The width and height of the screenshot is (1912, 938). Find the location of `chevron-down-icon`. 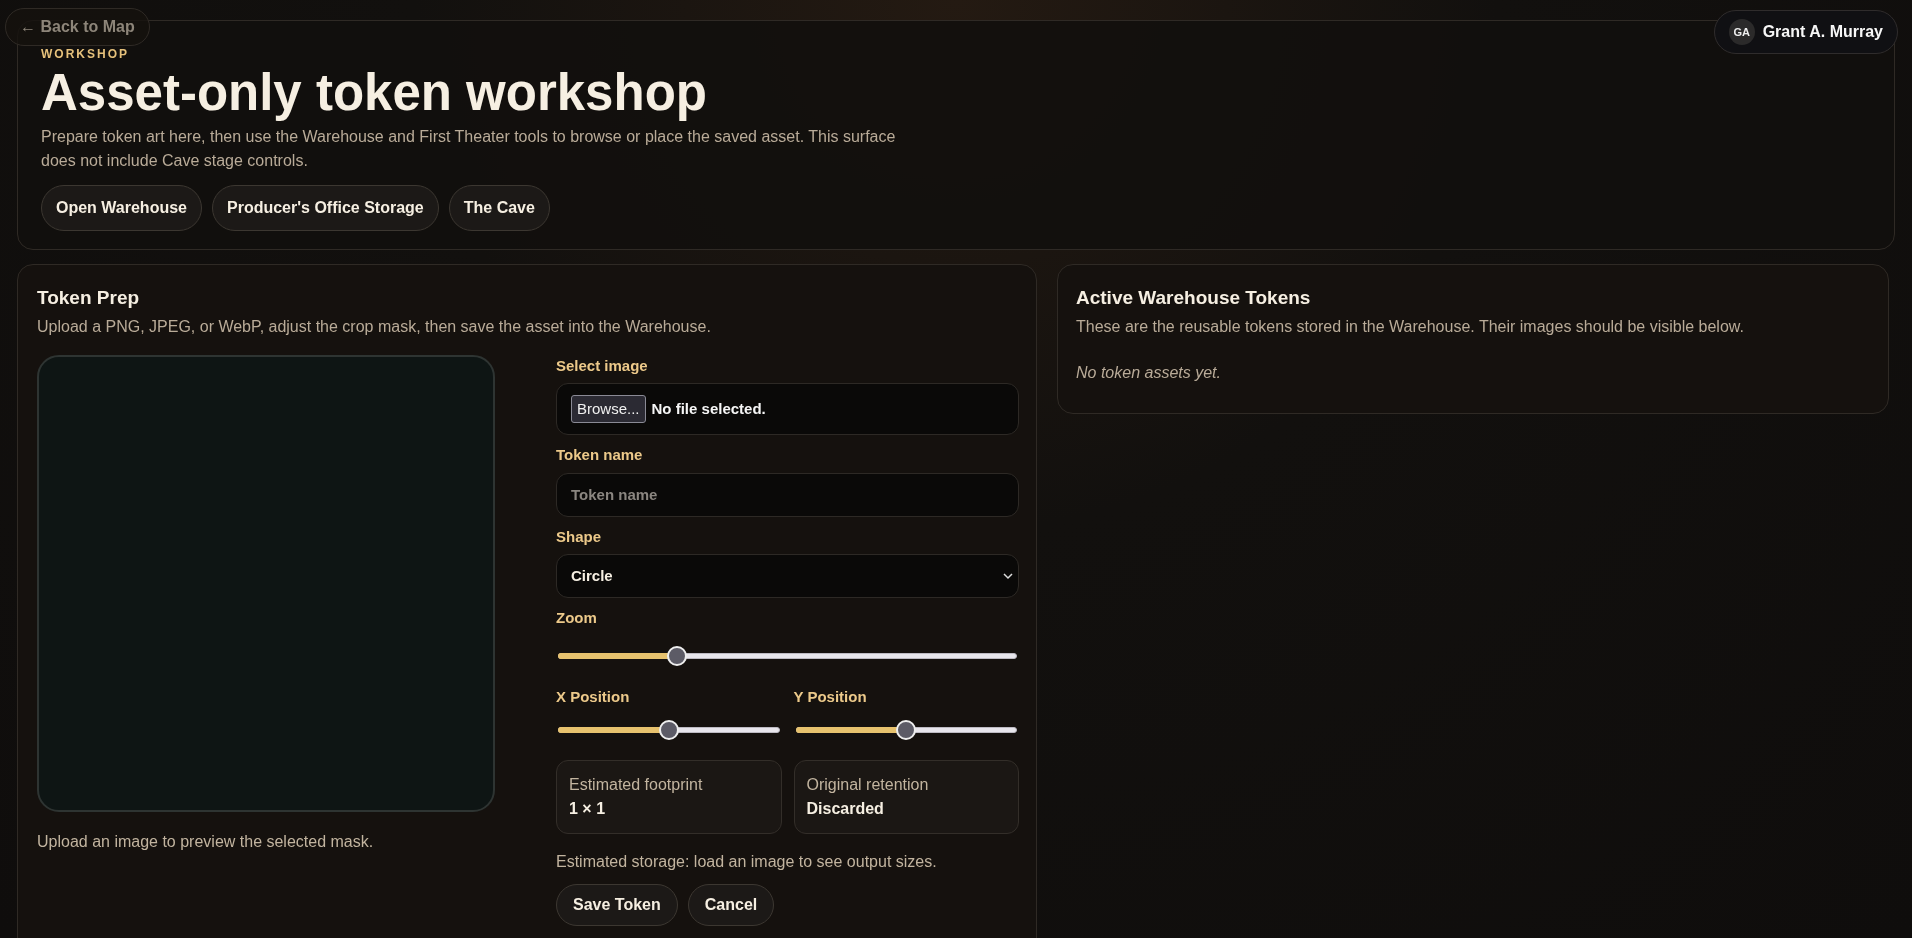

chevron-down-icon is located at coordinates (1008, 576).